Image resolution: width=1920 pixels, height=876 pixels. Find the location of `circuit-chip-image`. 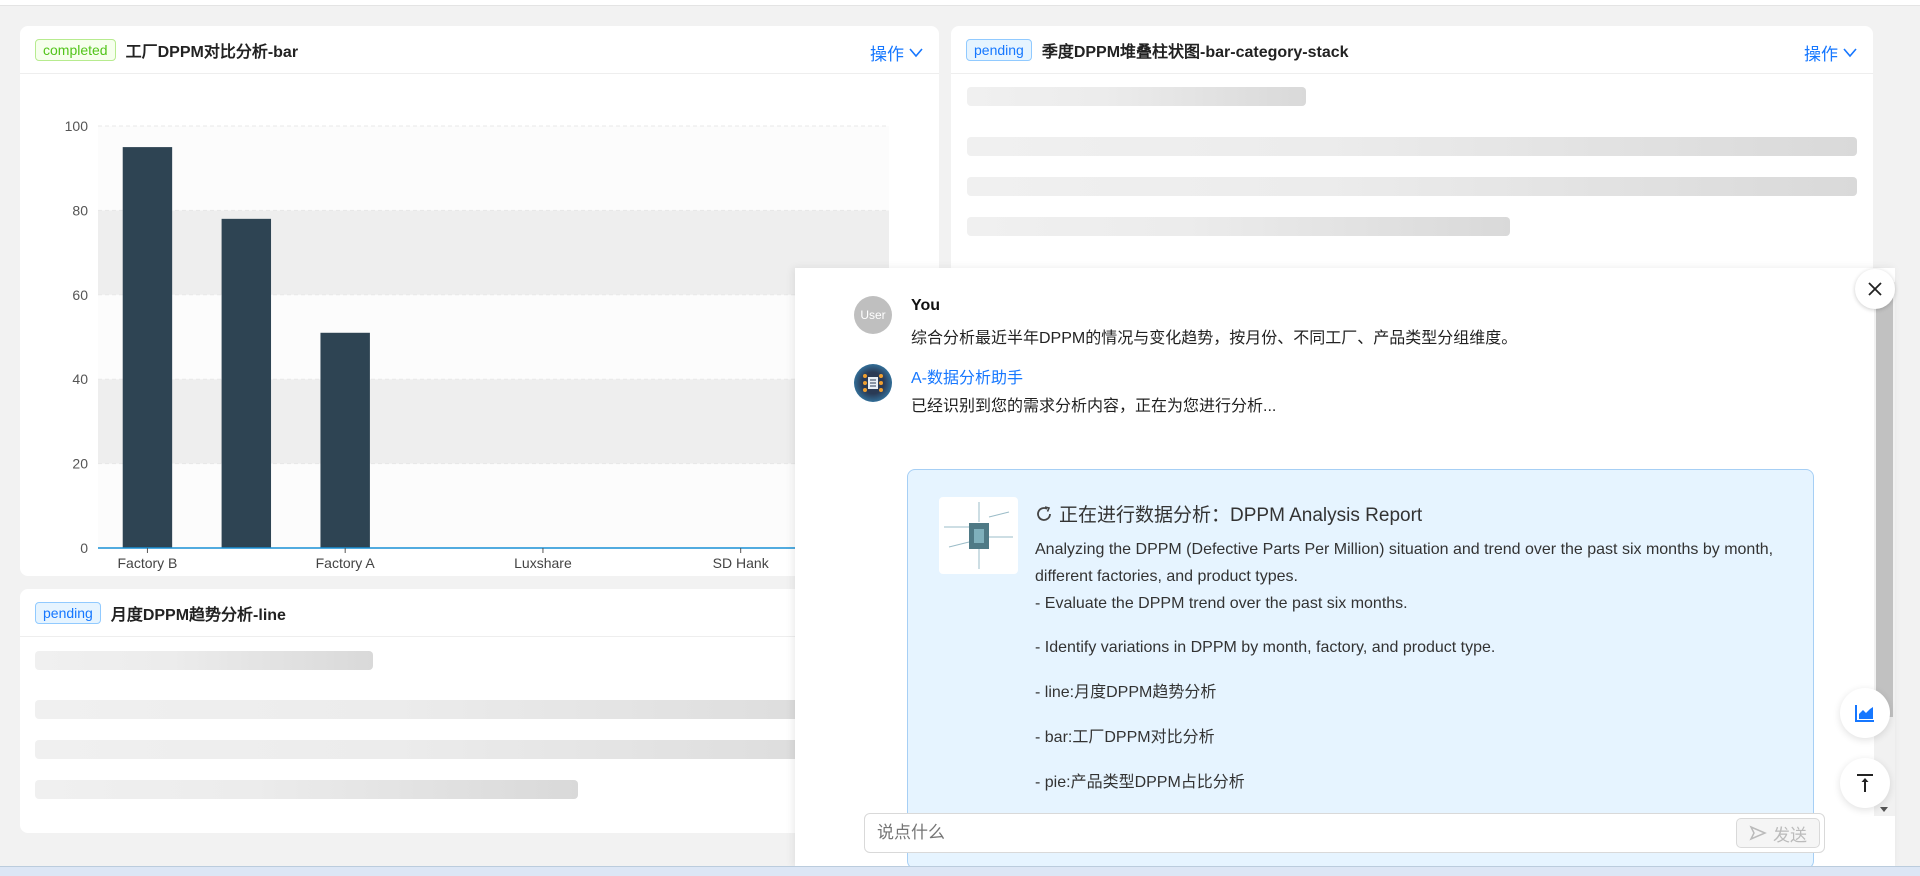

circuit-chip-image is located at coordinates (978, 535).